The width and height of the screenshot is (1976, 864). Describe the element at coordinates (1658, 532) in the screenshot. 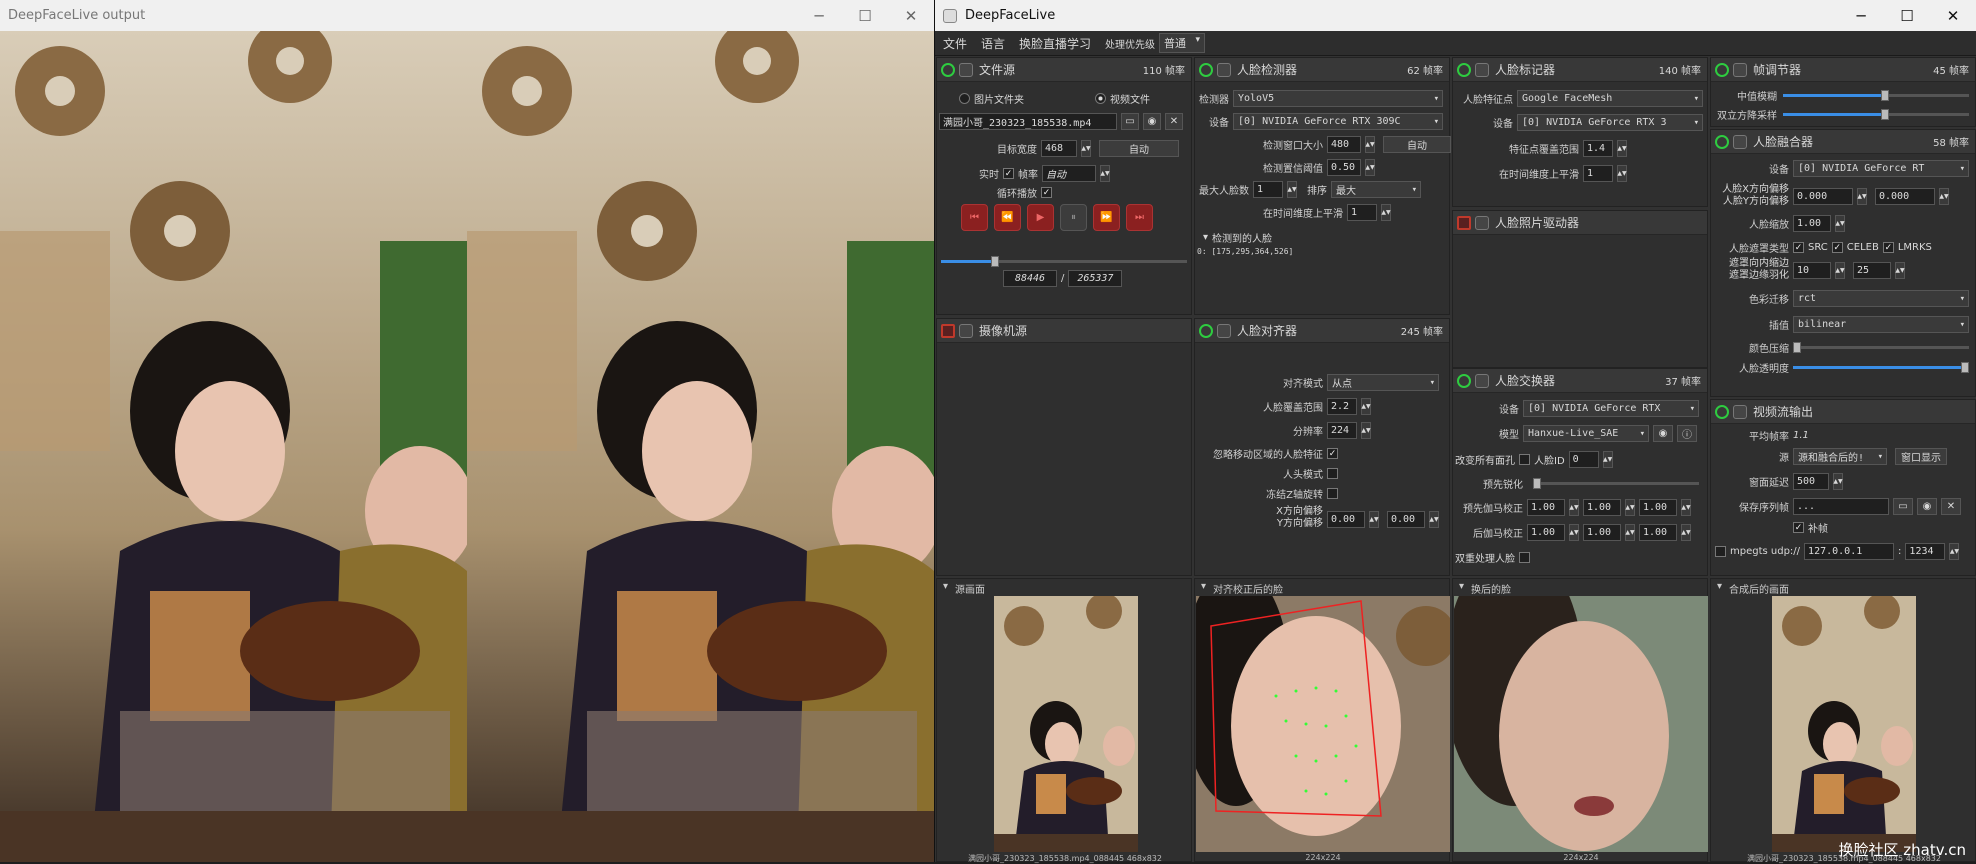

I see `post-gamma-b: 1.00` at that location.